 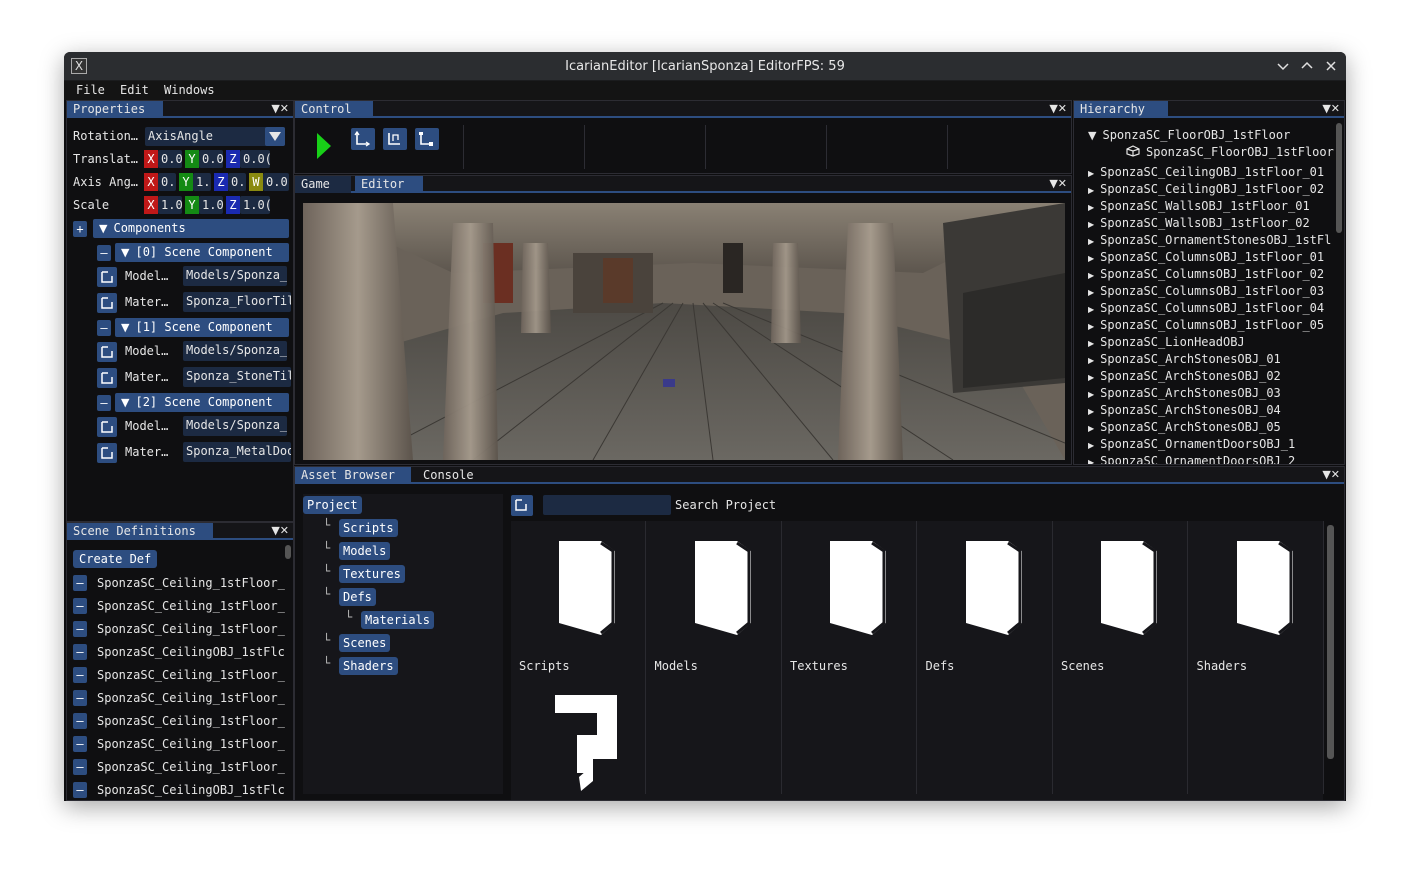 What do you see at coordinates (1206, 291) in the screenshot?
I see `hierarchy-item: ▶ SponzaSC_ColumnsOBJ_1stFloor_03` at bounding box center [1206, 291].